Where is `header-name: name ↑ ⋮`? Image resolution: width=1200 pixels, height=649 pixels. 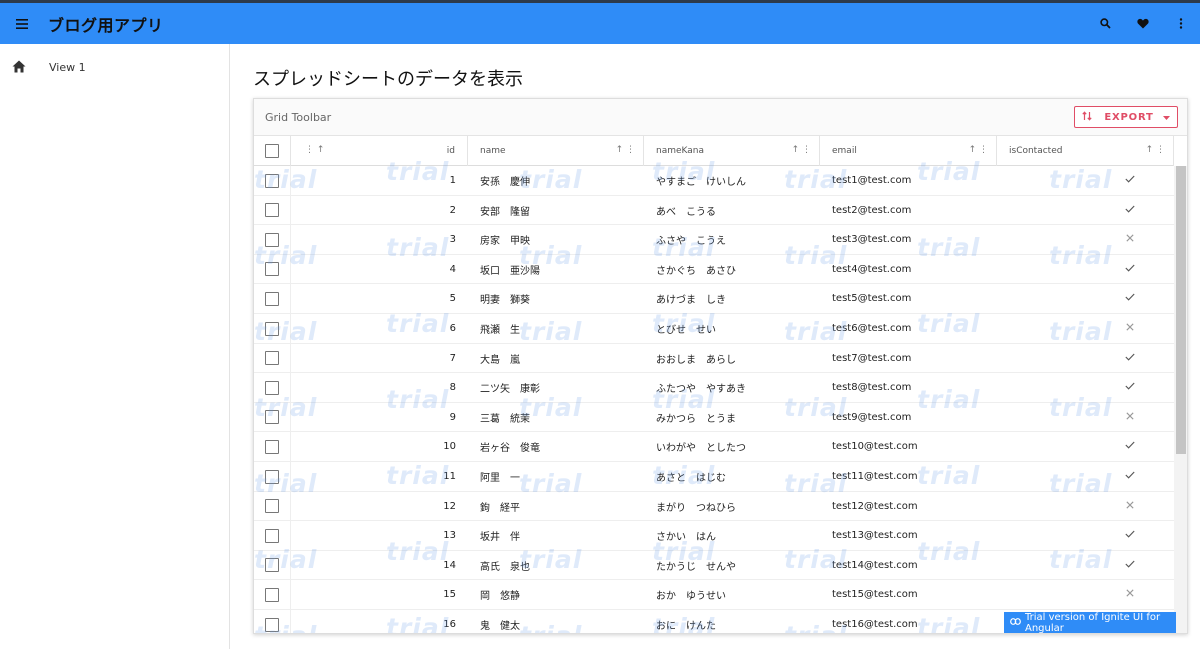
header-name: name ↑ ⋮ is located at coordinates (556, 151).